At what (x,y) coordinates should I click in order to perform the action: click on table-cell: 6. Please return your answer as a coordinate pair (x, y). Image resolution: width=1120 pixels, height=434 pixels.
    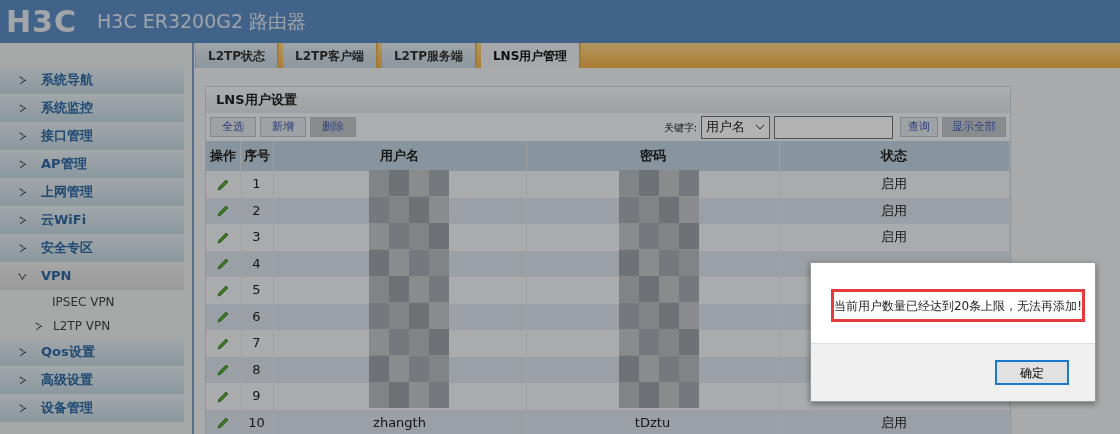
    Looking at the image, I should click on (256, 316).